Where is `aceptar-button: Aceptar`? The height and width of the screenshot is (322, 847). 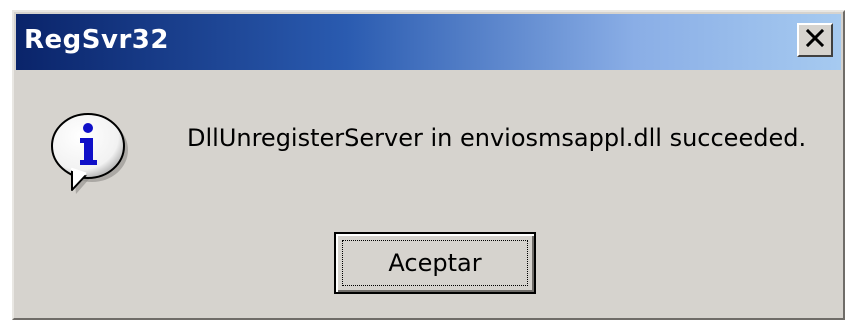 aceptar-button: Aceptar is located at coordinates (435, 263).